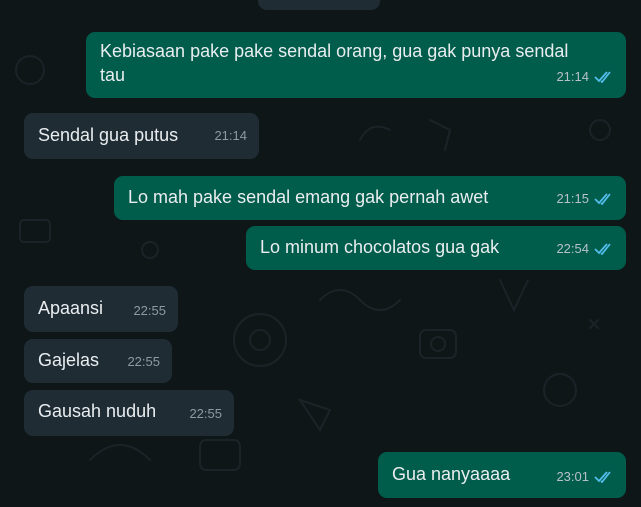 The height and width of the screenshot is (507, 641). What do you see at coordinates (572, 198) in the screenshot?
I see `message-time: 21:15` at bounding box center [572, 198].